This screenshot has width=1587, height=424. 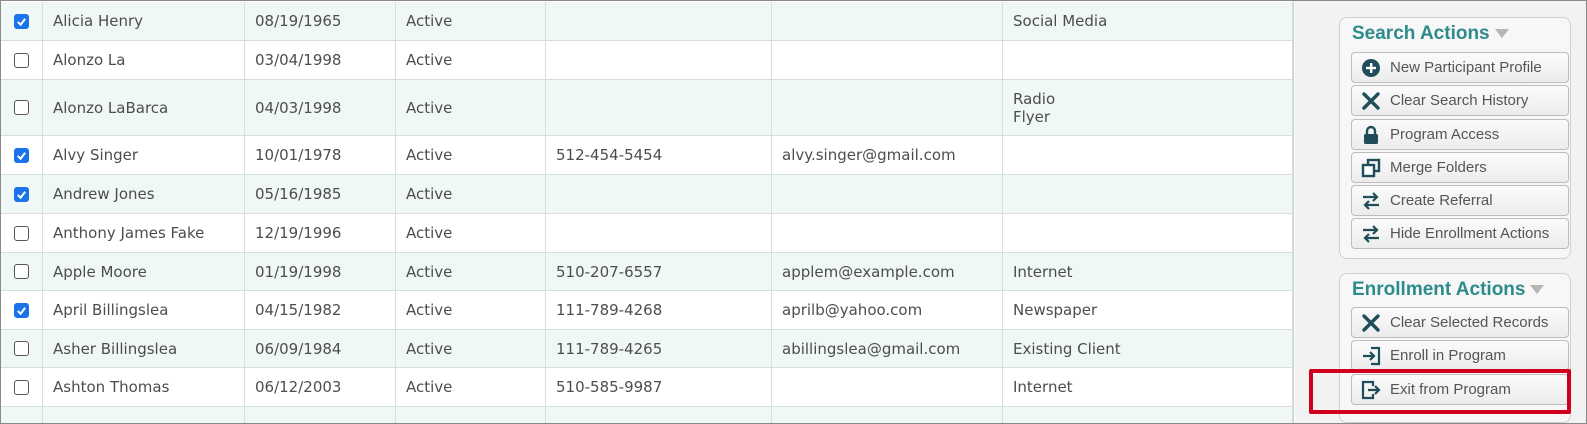 I want to click on referral-source: Existing Client, so click(x=1148, y=348).